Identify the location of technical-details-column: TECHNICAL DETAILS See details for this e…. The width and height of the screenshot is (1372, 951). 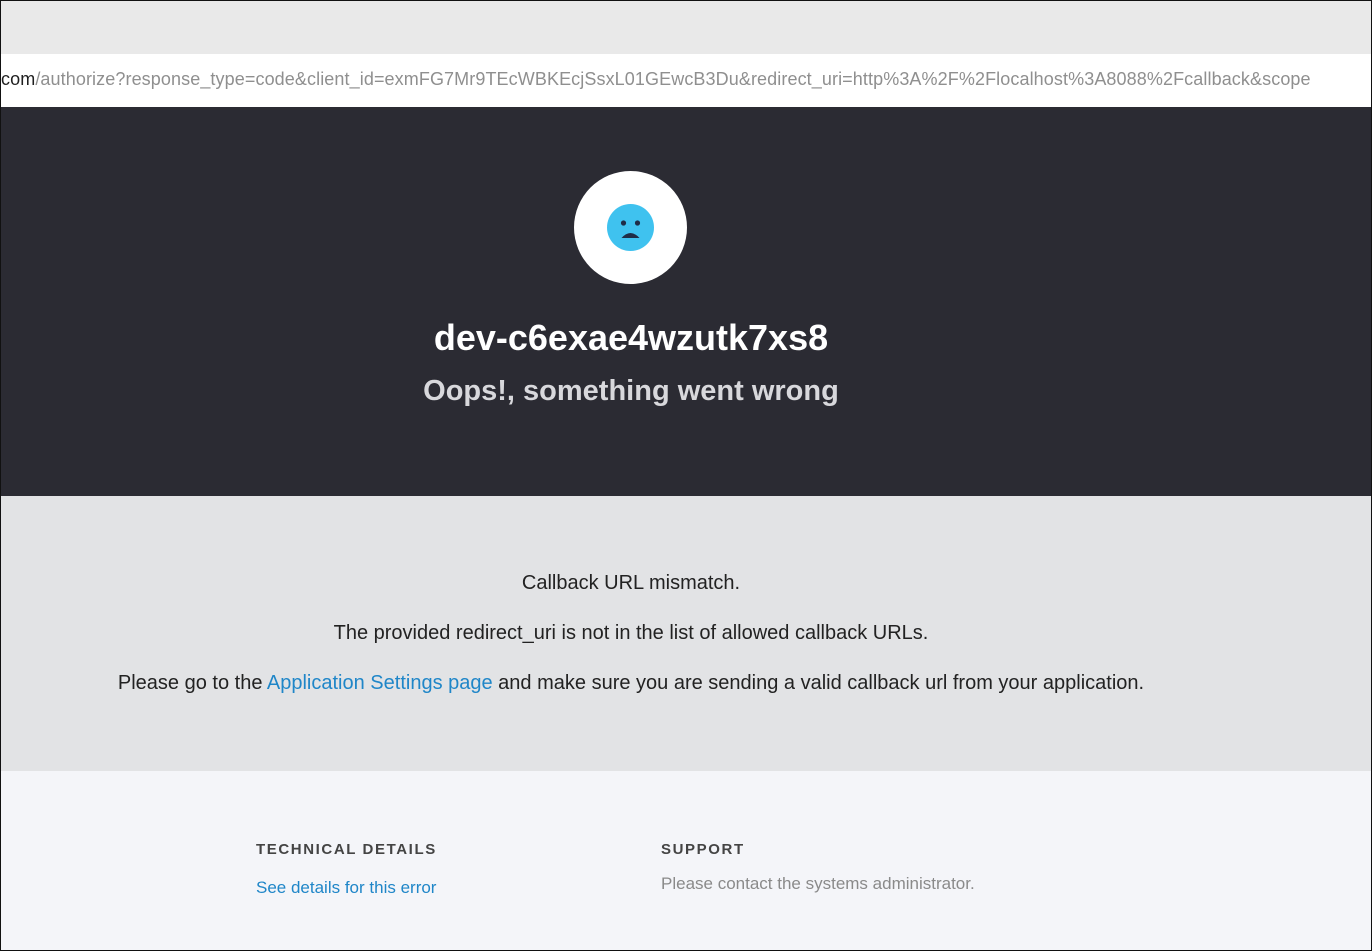
(346, 869).